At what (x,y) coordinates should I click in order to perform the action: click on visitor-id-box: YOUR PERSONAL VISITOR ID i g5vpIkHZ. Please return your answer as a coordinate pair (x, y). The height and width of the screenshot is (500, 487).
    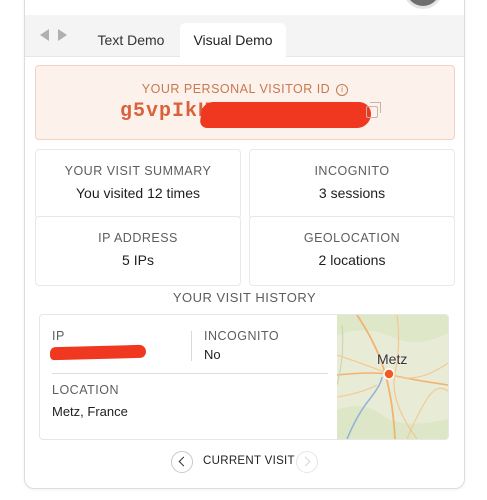
    Looking at the image, I should click on (245, 102).